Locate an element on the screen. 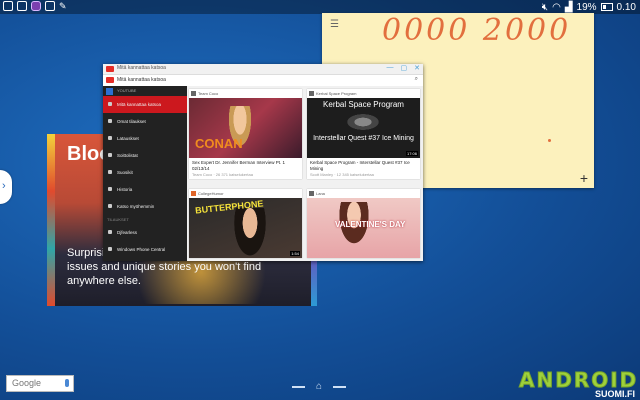  card-channel: Lana is located at coordinates (363, 193).